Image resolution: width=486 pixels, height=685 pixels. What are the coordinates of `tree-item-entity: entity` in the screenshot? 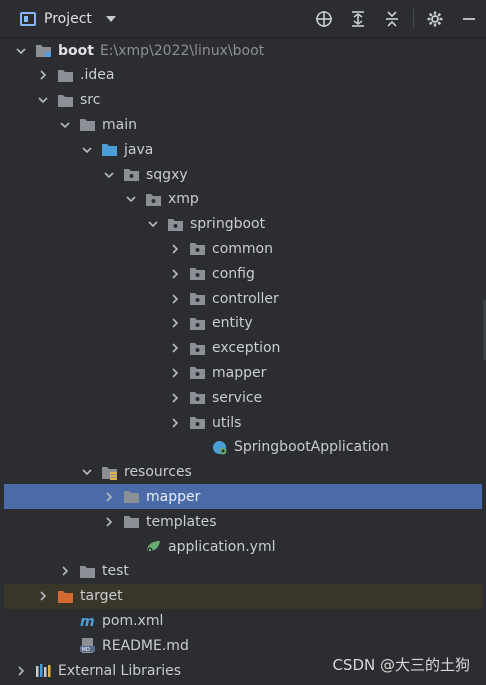 It's located at (243, 323).